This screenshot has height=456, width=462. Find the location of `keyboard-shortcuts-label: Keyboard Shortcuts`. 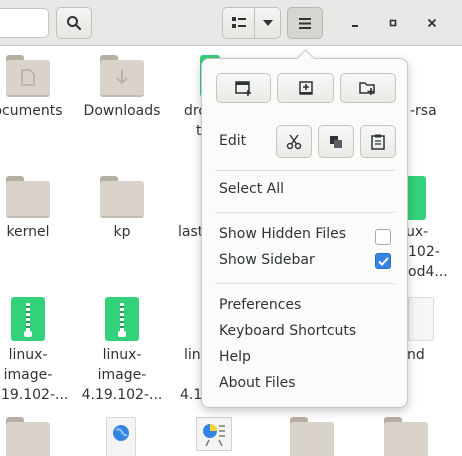

keyboard-shortcuts-label: Keyboard Shortcuts is located at coordinates (288, 331).